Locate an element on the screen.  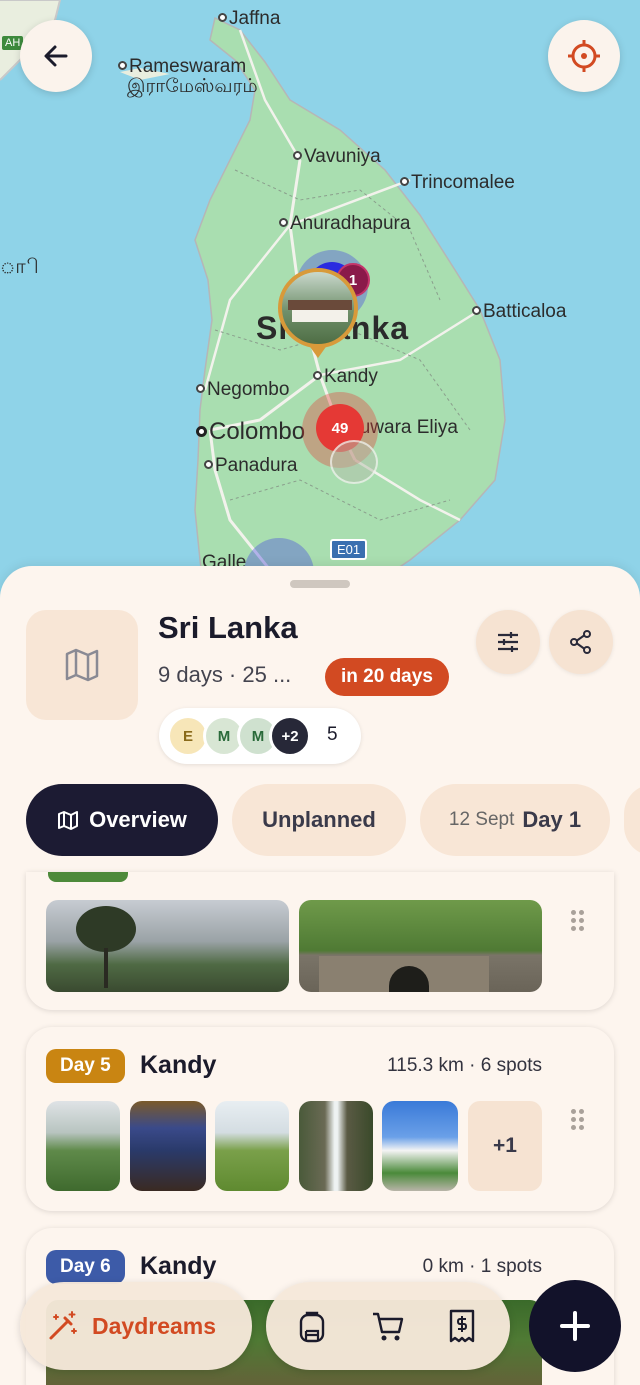
day-meta: 0 km · 1 spots is located at coordinates (482, 1266).